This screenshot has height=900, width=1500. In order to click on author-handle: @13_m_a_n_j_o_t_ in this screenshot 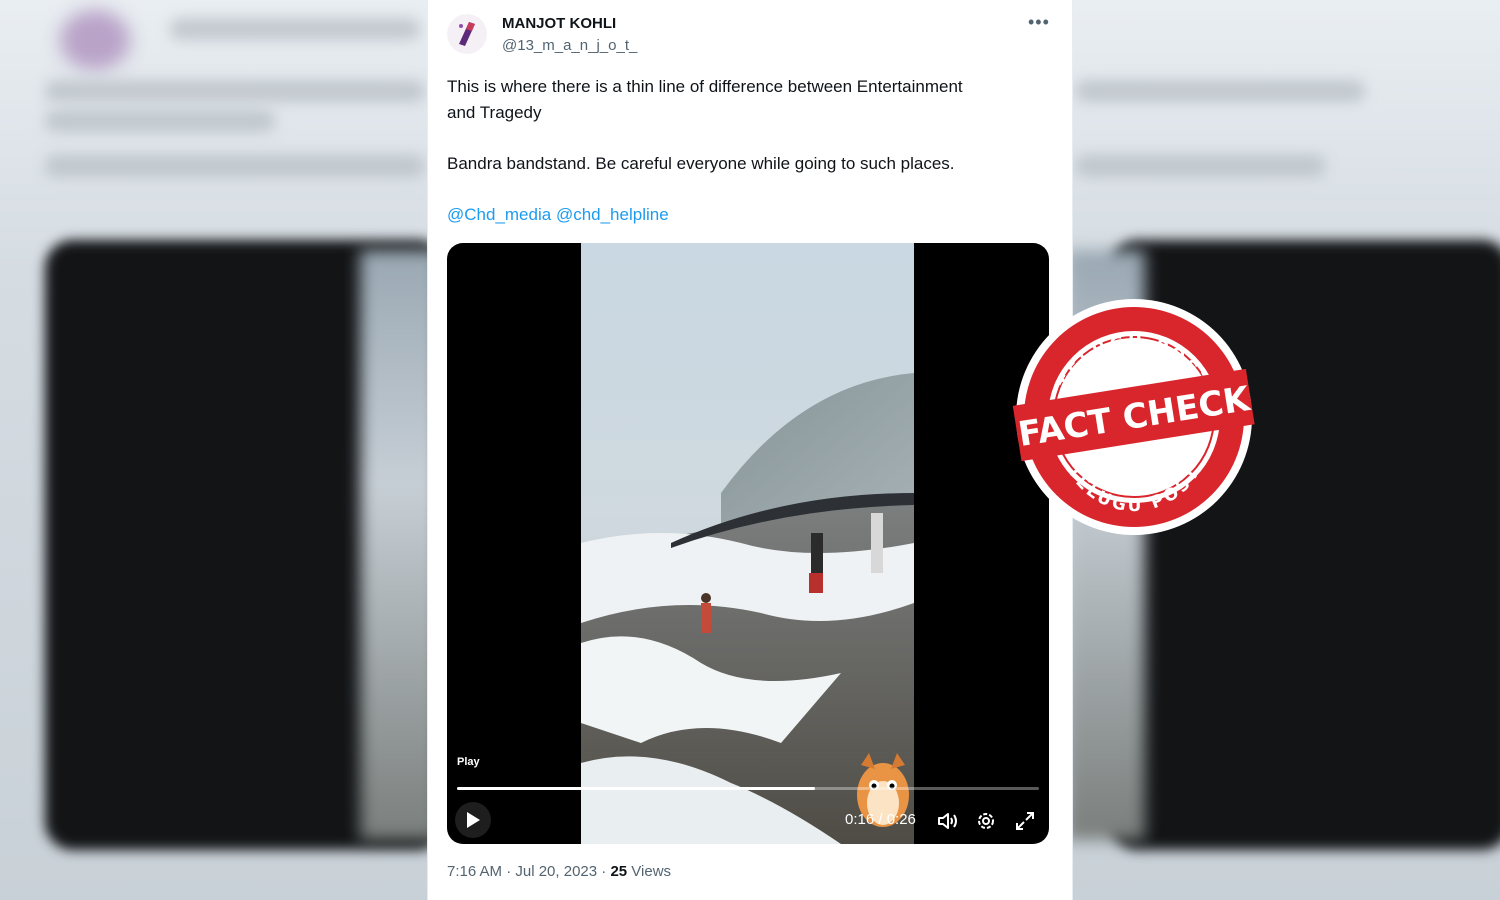, I will do `click(569, 45)`.